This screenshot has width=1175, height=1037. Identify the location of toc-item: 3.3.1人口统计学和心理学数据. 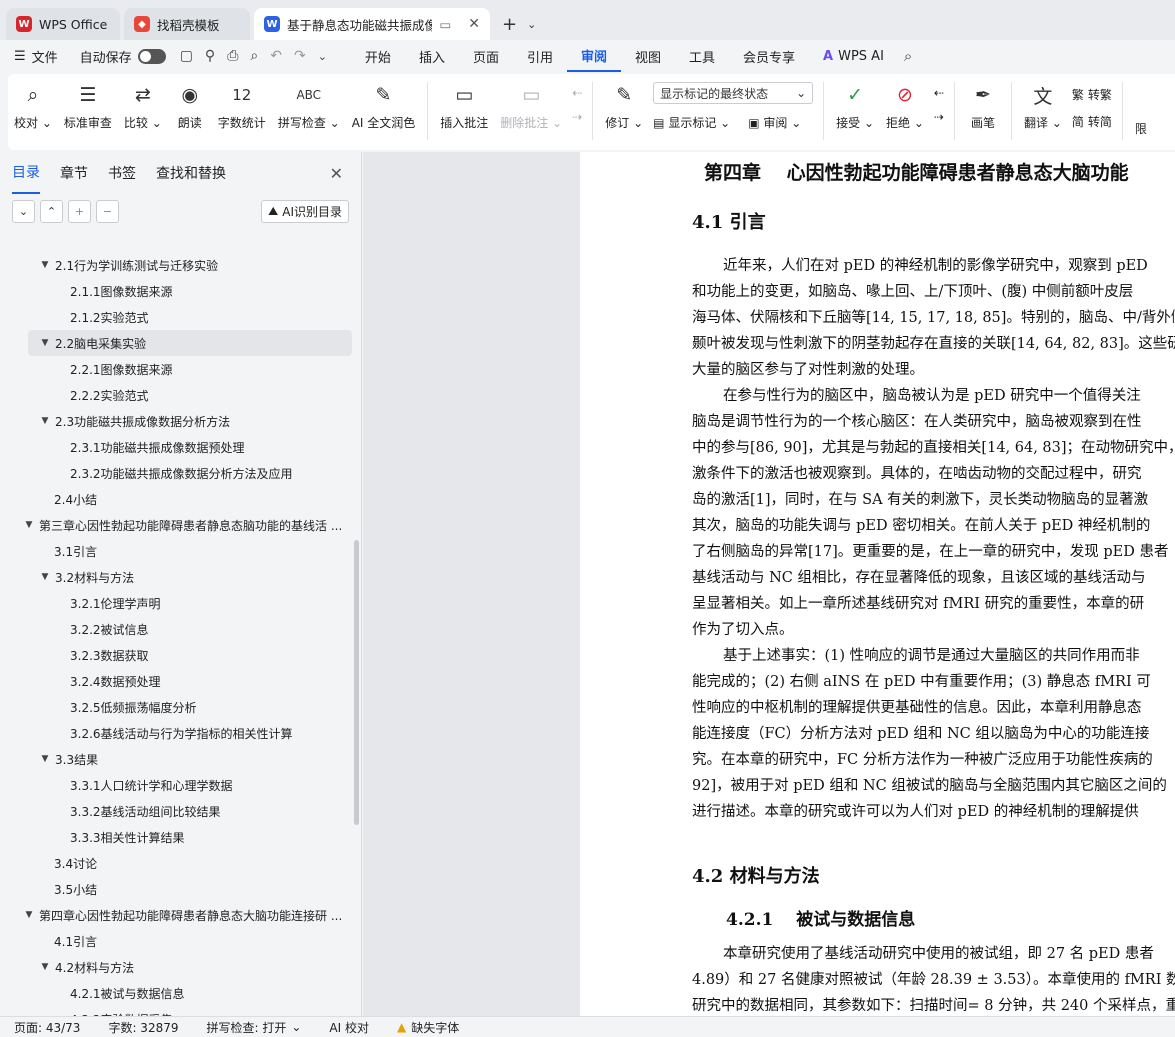
(176, 785).